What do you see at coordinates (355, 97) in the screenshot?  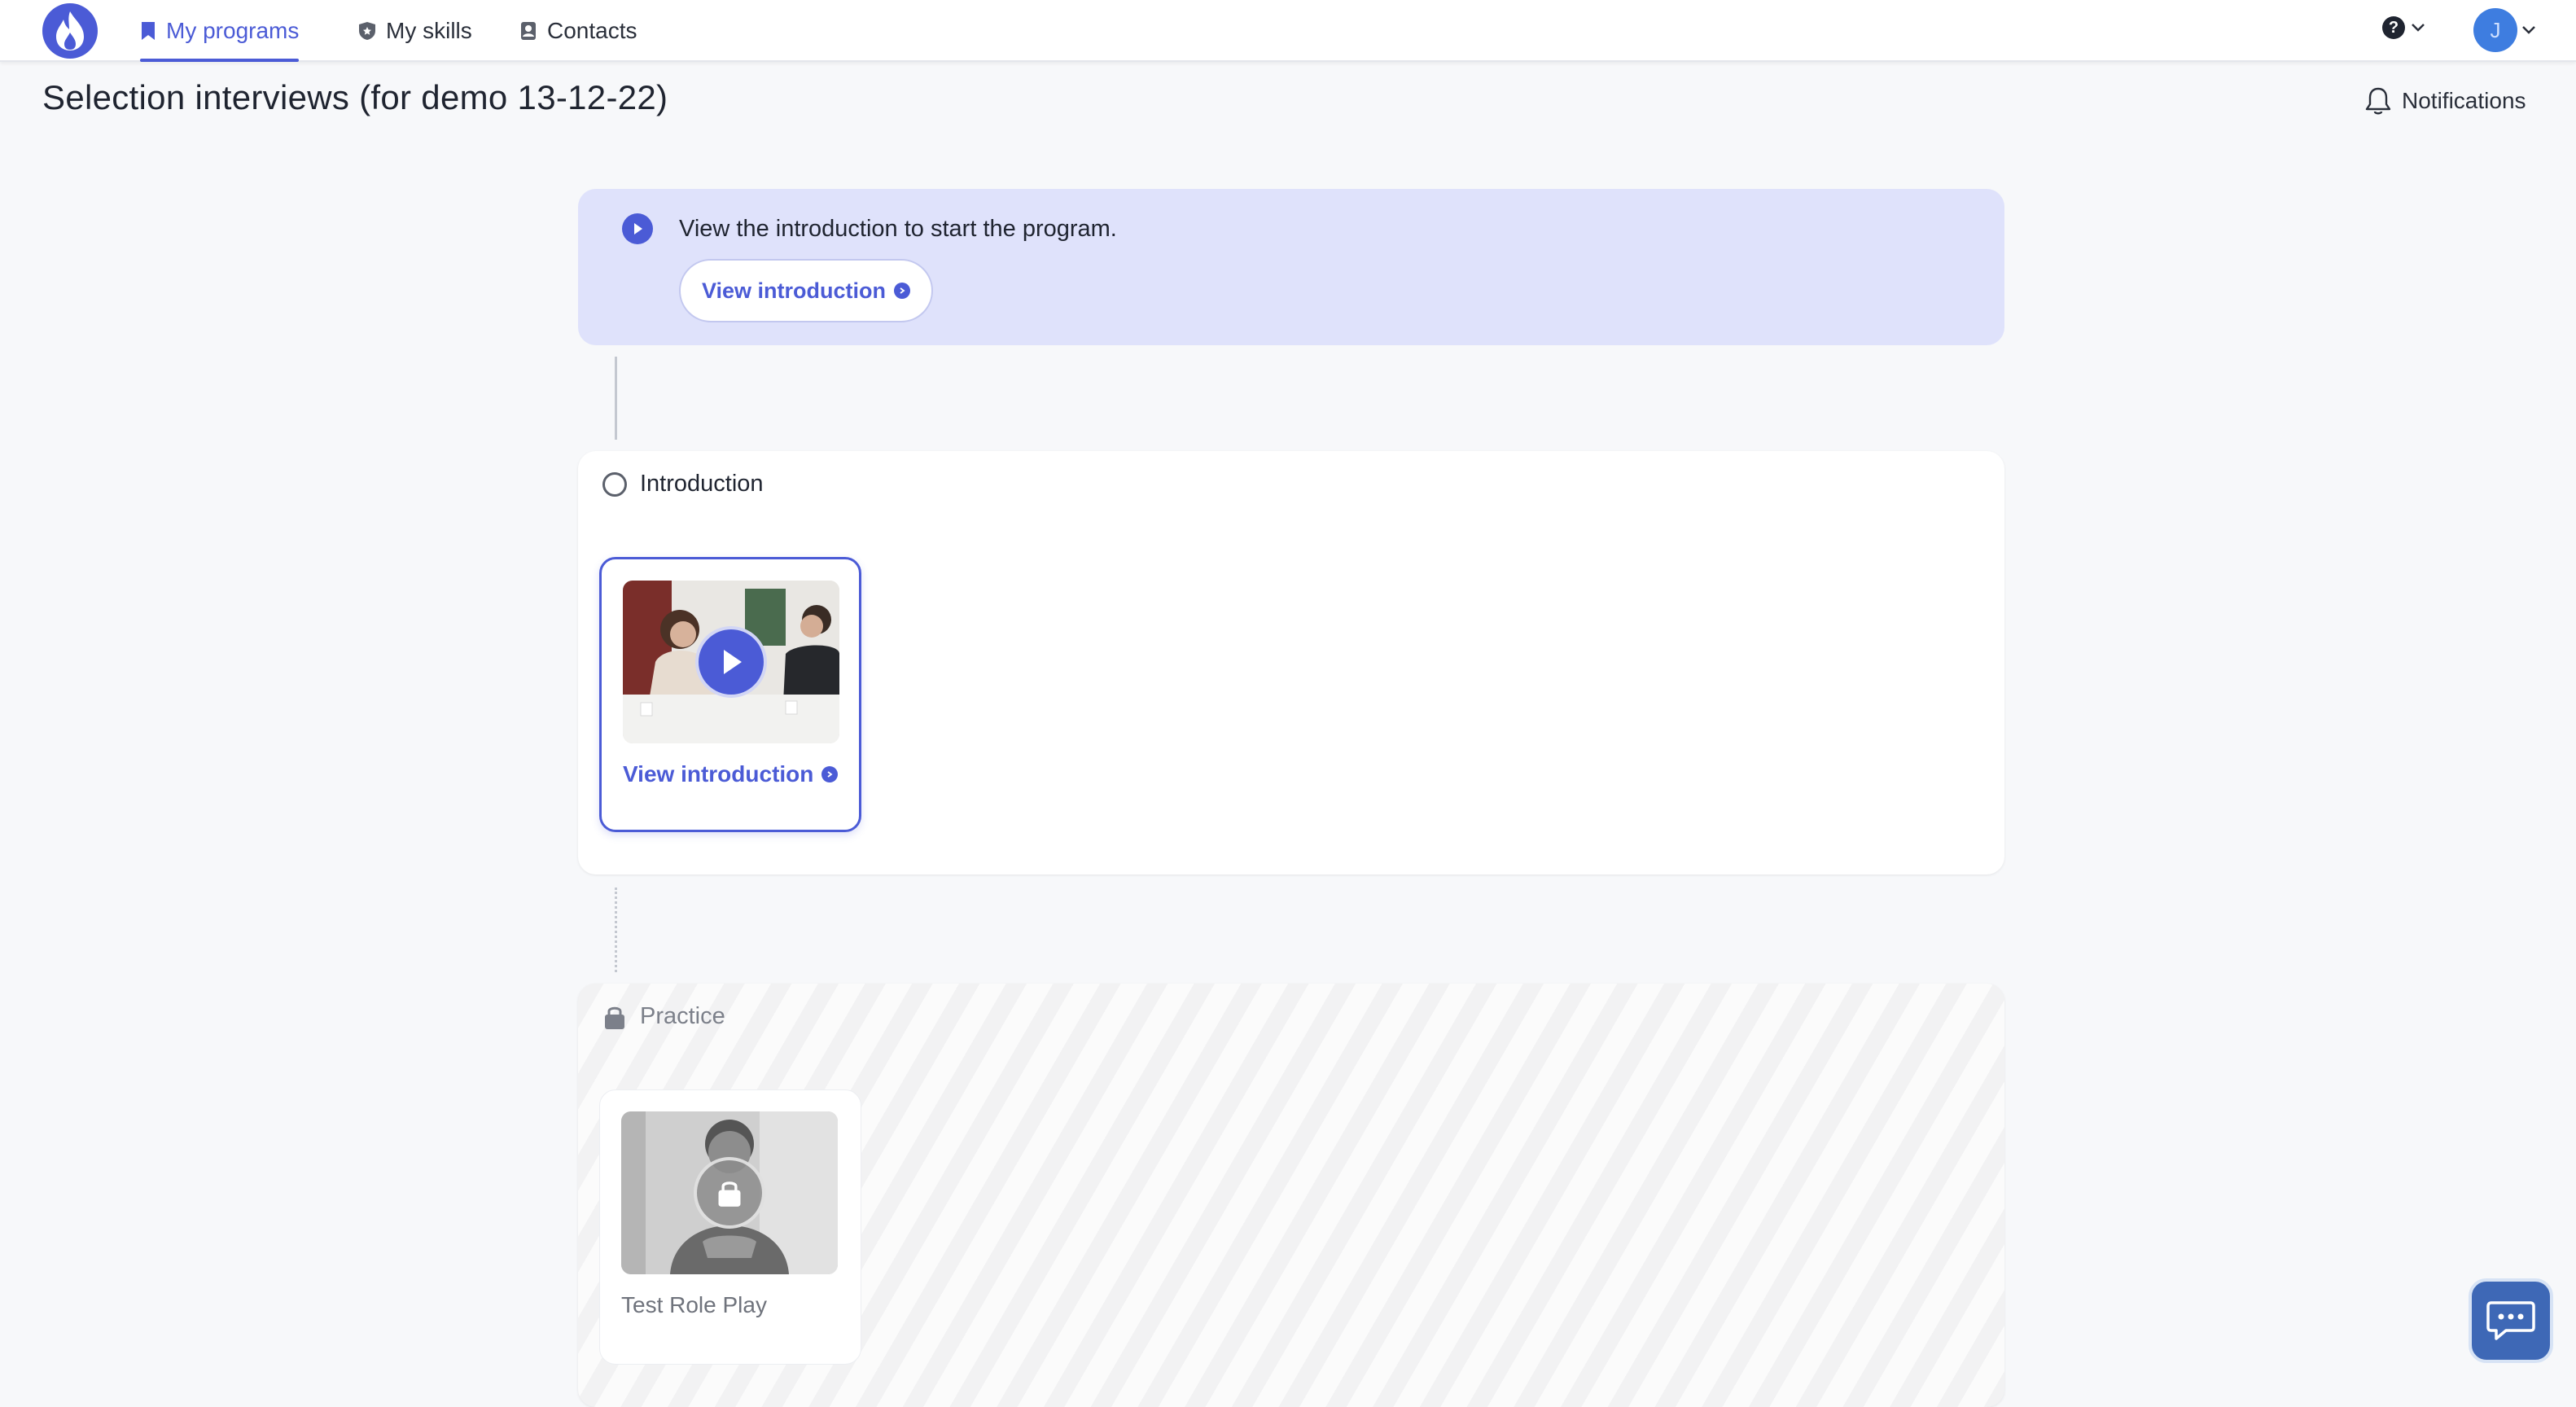 I see `page-title: Selection interviews (for demo 13-12-22)` at bounding box center [355, 97].